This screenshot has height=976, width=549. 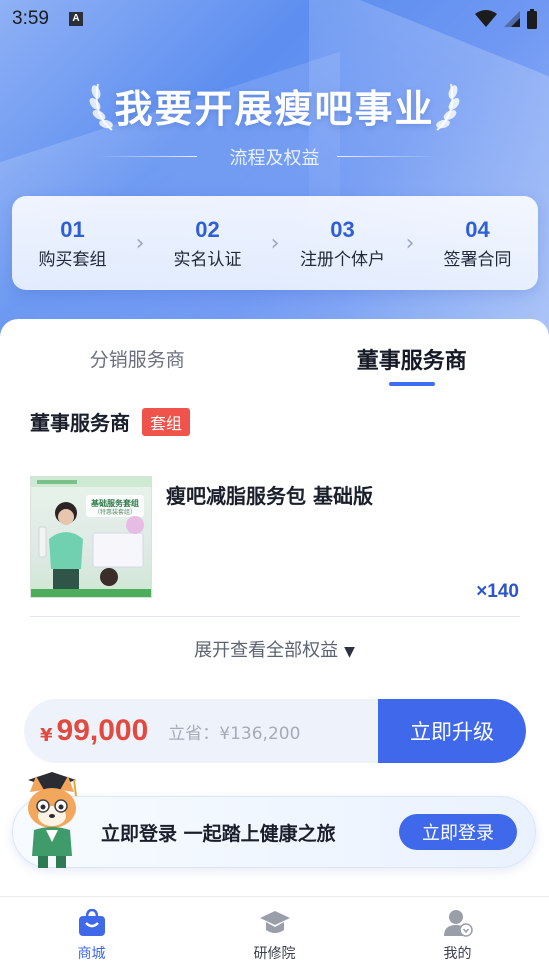 I want to click on status-time: 3:59, so click(x=30, y=18).